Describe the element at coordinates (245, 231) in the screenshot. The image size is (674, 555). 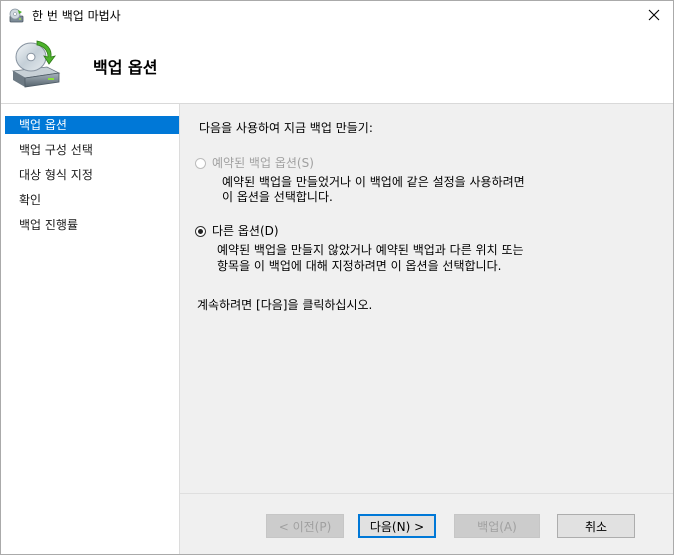
I see `different-options-label: 다른 옵션(D)` at that location.